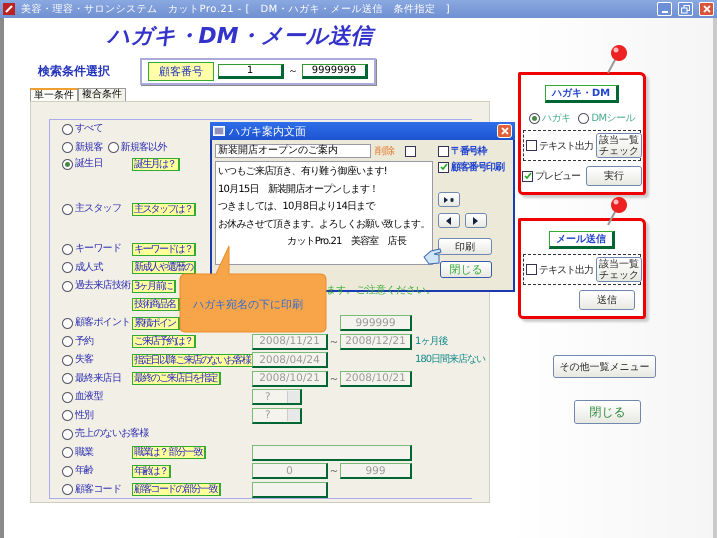 This screenshot has height=538, width=717. Describe the element at coordinates (251, 71) in the screenshot. I see `input-field: 1` at that location.